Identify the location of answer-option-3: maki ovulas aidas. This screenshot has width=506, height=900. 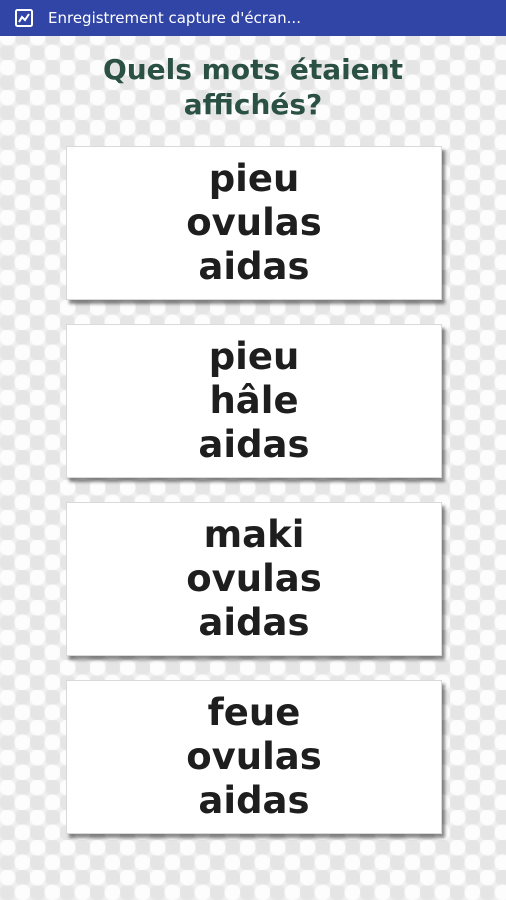
(254, 579).